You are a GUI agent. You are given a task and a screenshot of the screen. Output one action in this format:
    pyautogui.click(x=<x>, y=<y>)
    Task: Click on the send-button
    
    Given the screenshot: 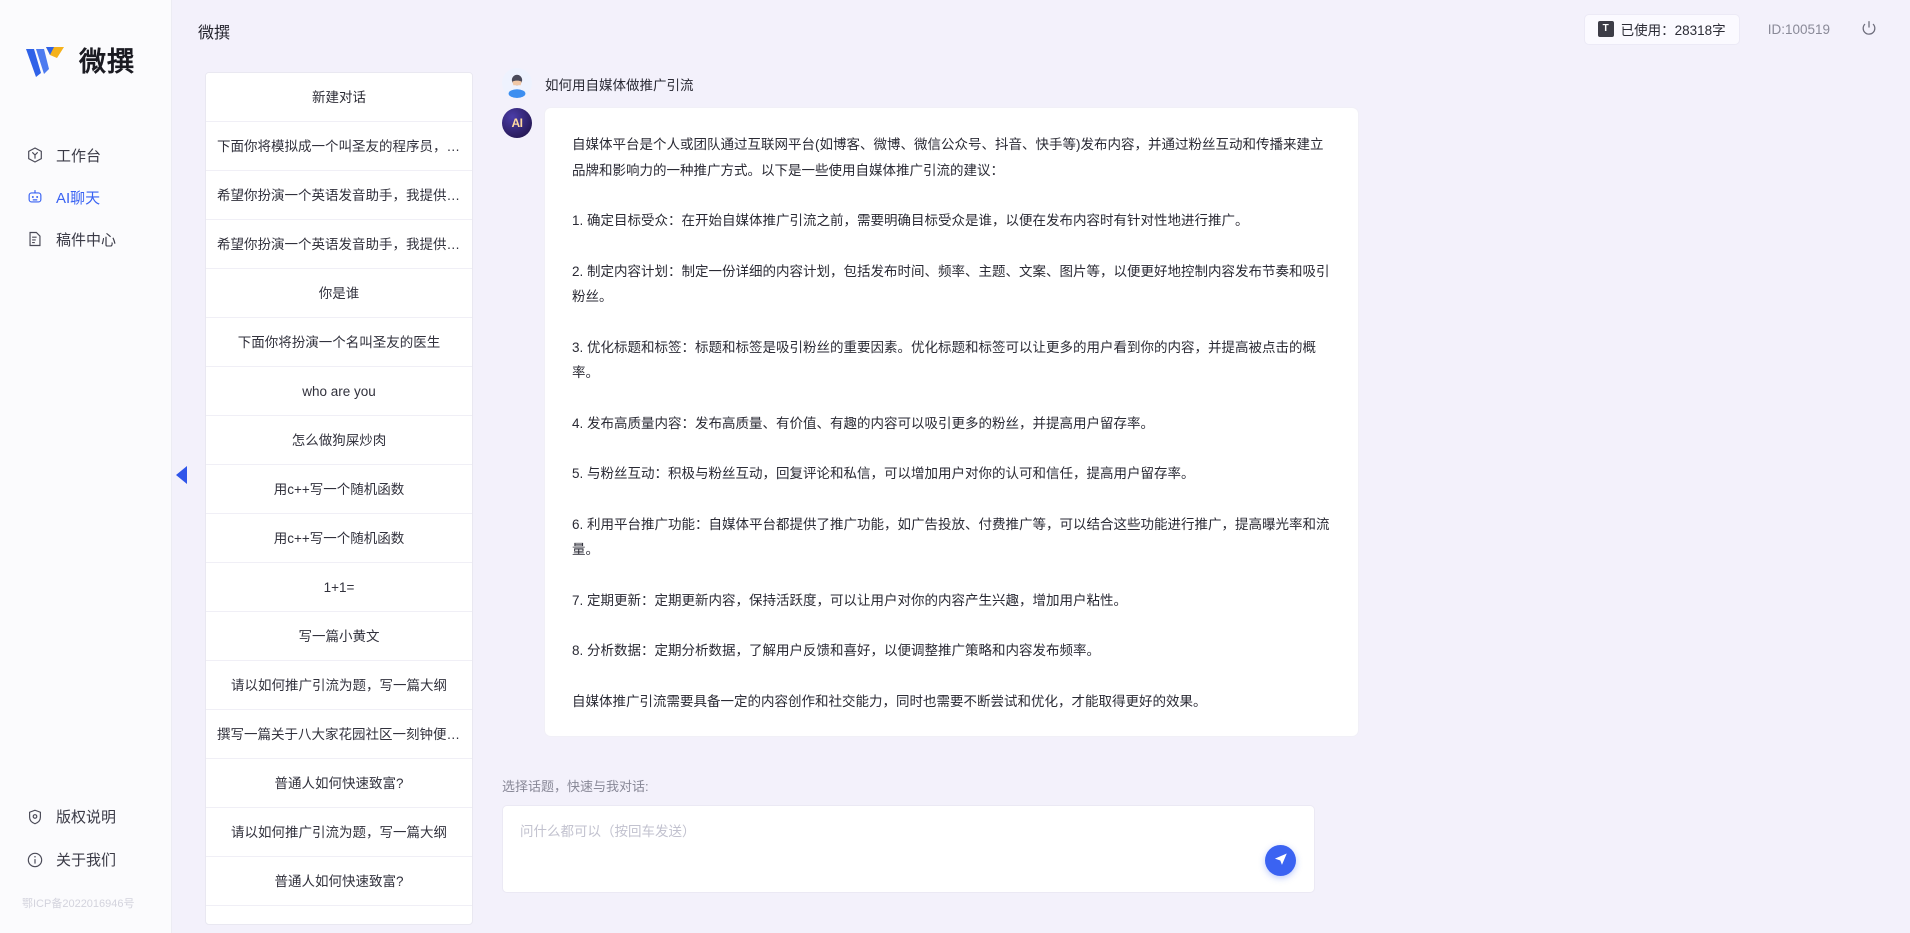 What is the action you would take?
    pyautogui.click(x=1280, y=860)
    